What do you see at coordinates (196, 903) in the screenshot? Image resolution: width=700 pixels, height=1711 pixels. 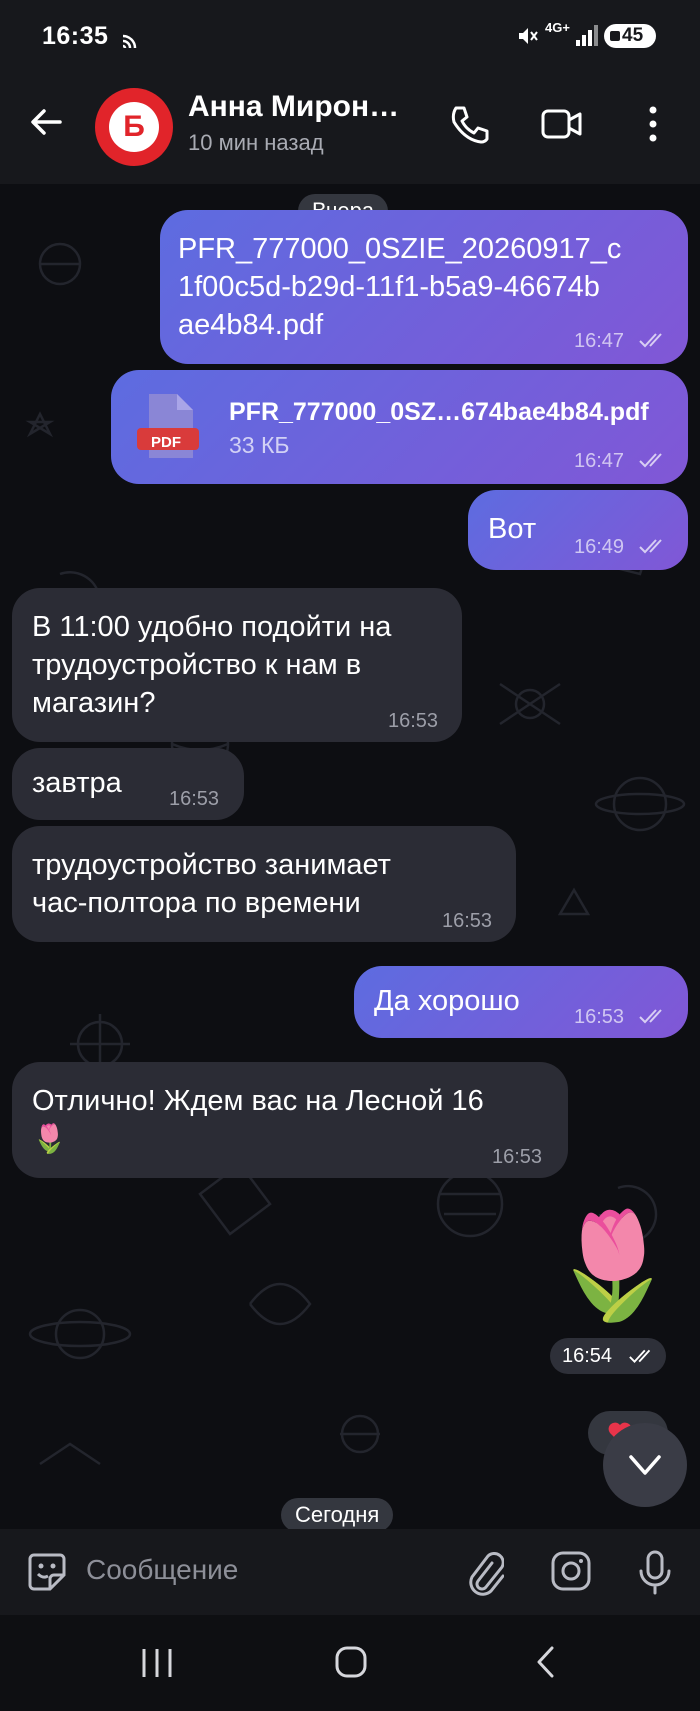 I see `message-text-line: час-полтора по времени` at bounding box center [196, 903].